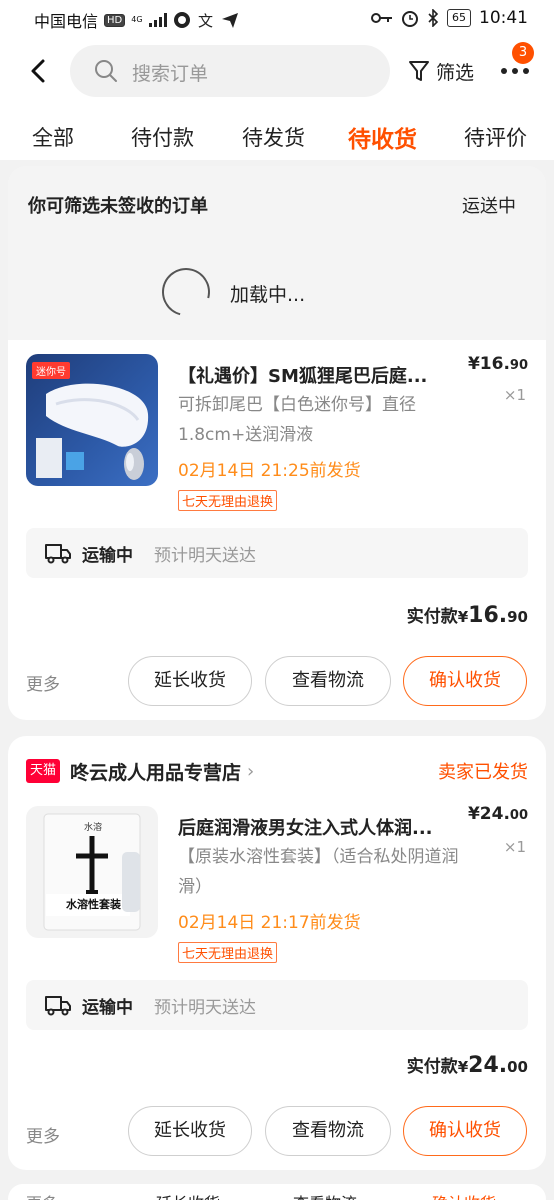 The width and height of the screenshot is (554, 1200). I want to click on clock: 10:41, so click(503, 18).